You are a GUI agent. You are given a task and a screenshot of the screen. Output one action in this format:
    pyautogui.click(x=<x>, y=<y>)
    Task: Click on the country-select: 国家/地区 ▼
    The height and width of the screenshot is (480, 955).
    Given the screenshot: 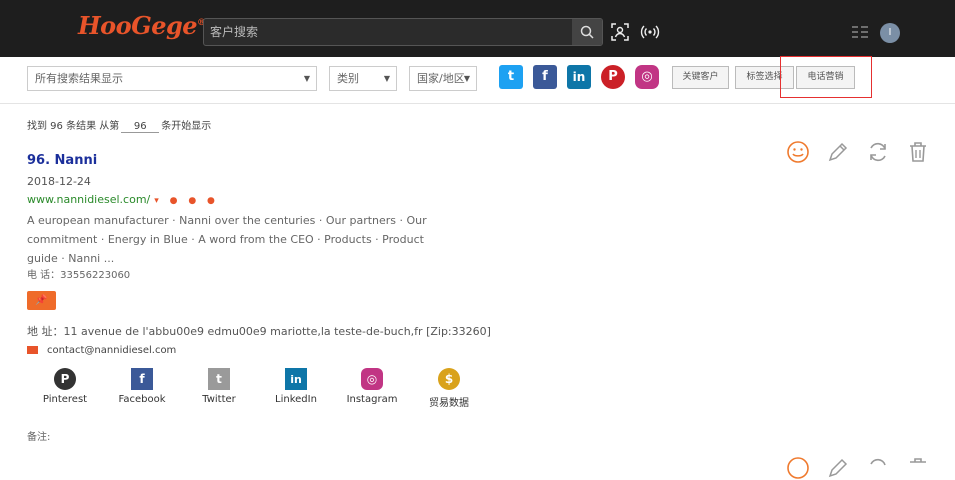 What is the action you would take?
    pyautogui.click(x=443, y=78)
    